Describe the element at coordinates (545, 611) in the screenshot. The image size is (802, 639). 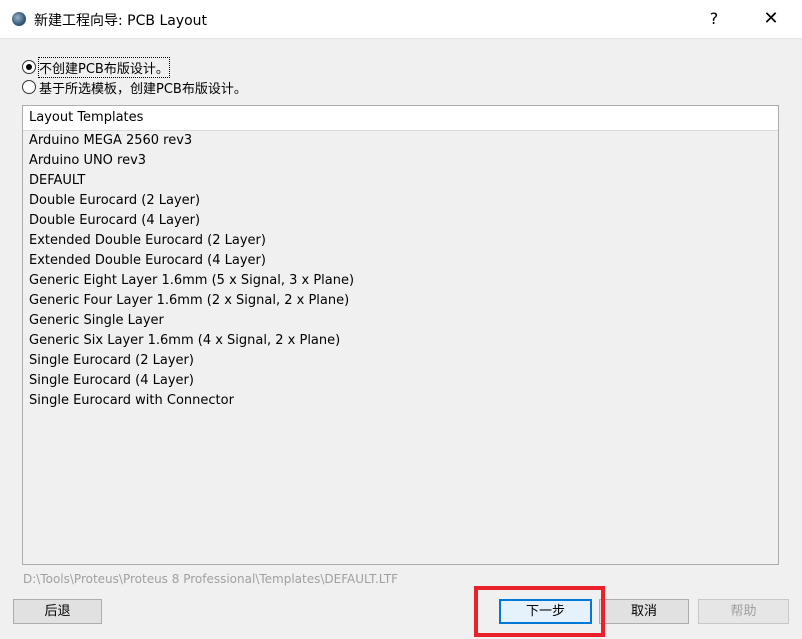
I see `next-button: 下一步` at that location.